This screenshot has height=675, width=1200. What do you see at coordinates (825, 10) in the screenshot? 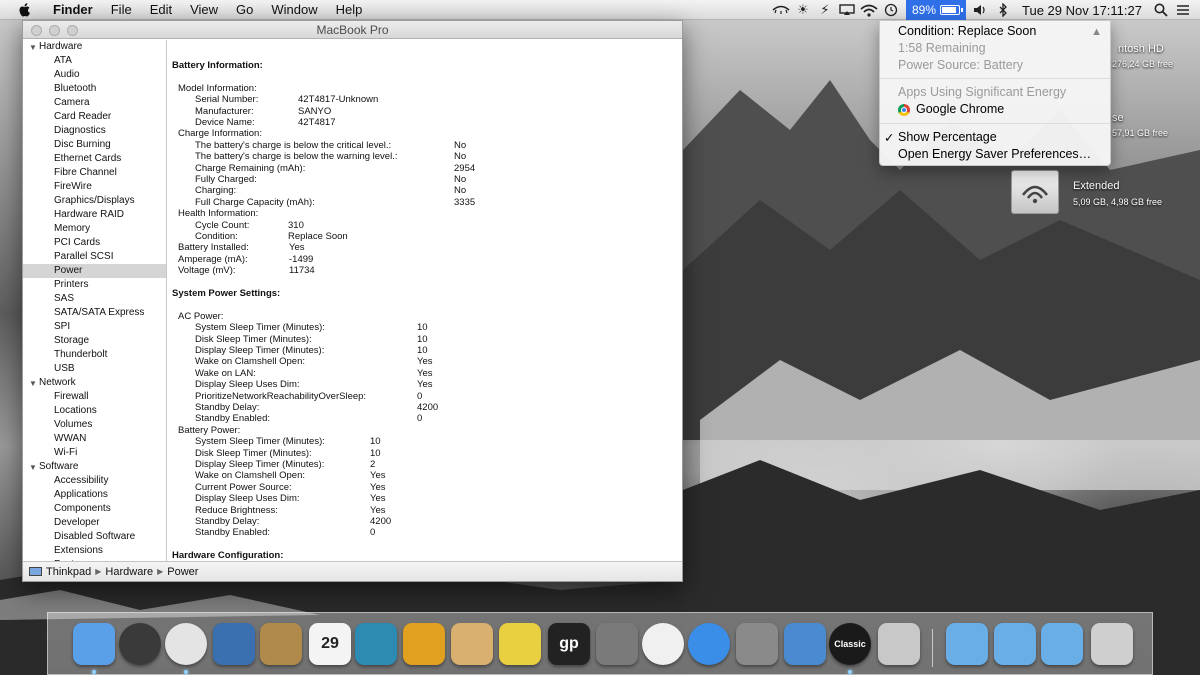
I see `bolt-icon: ⚡` at bounding box center [825, 10].